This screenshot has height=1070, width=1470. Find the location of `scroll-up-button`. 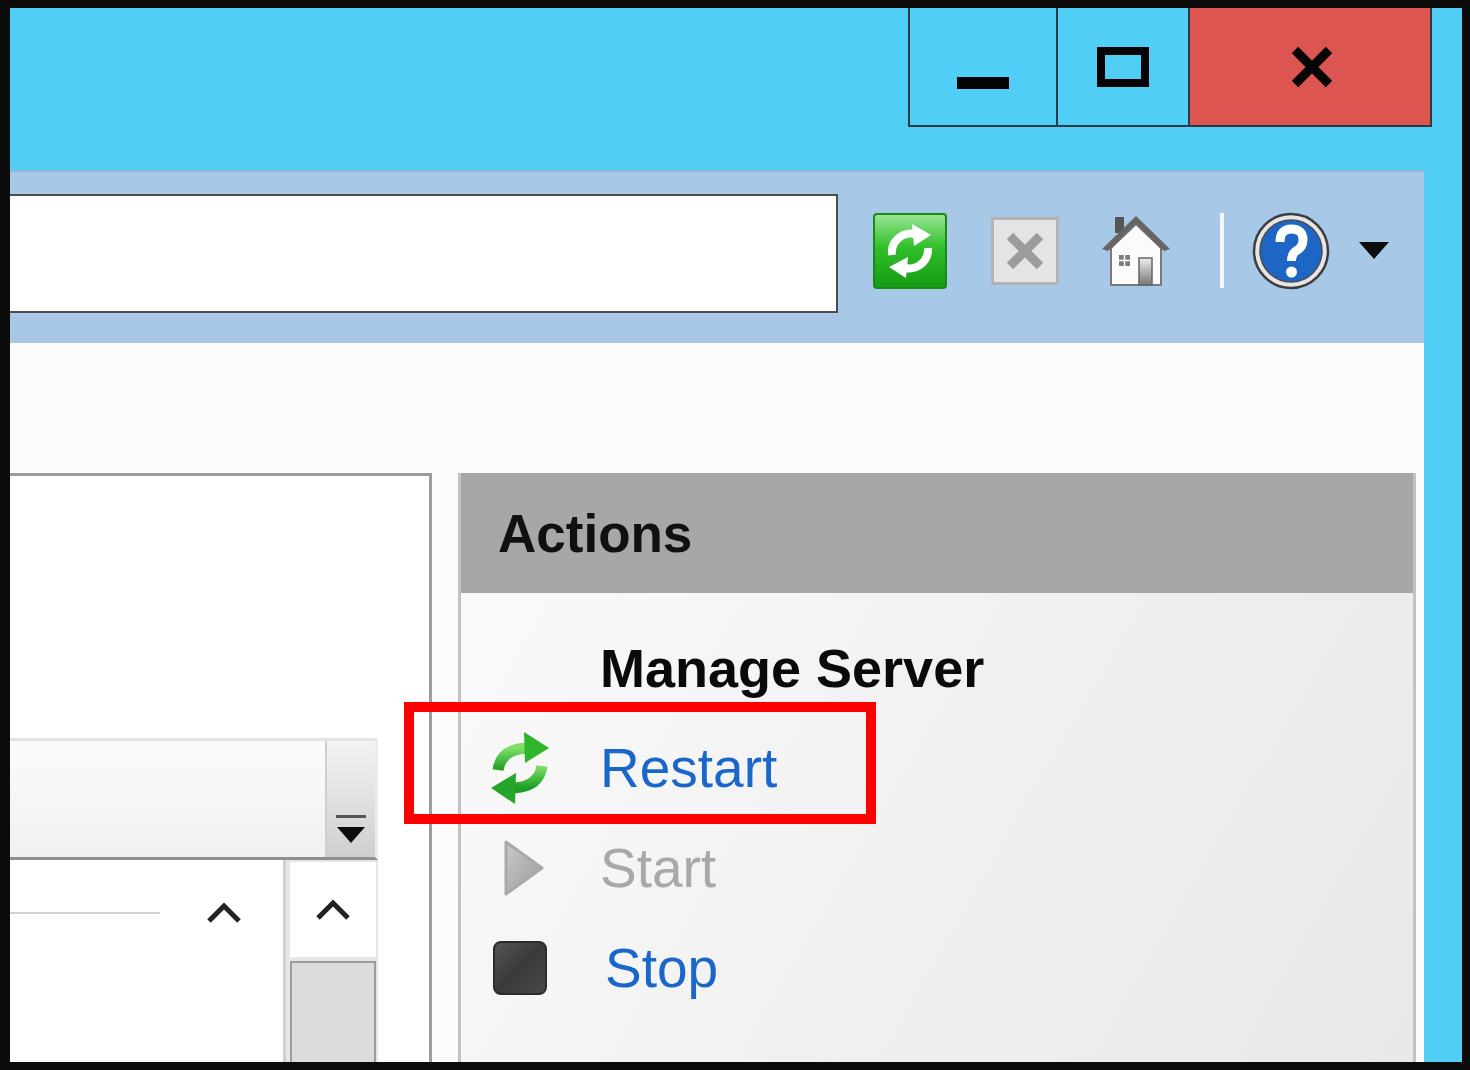

scroll-up-button is located at coordinates (333, 909).